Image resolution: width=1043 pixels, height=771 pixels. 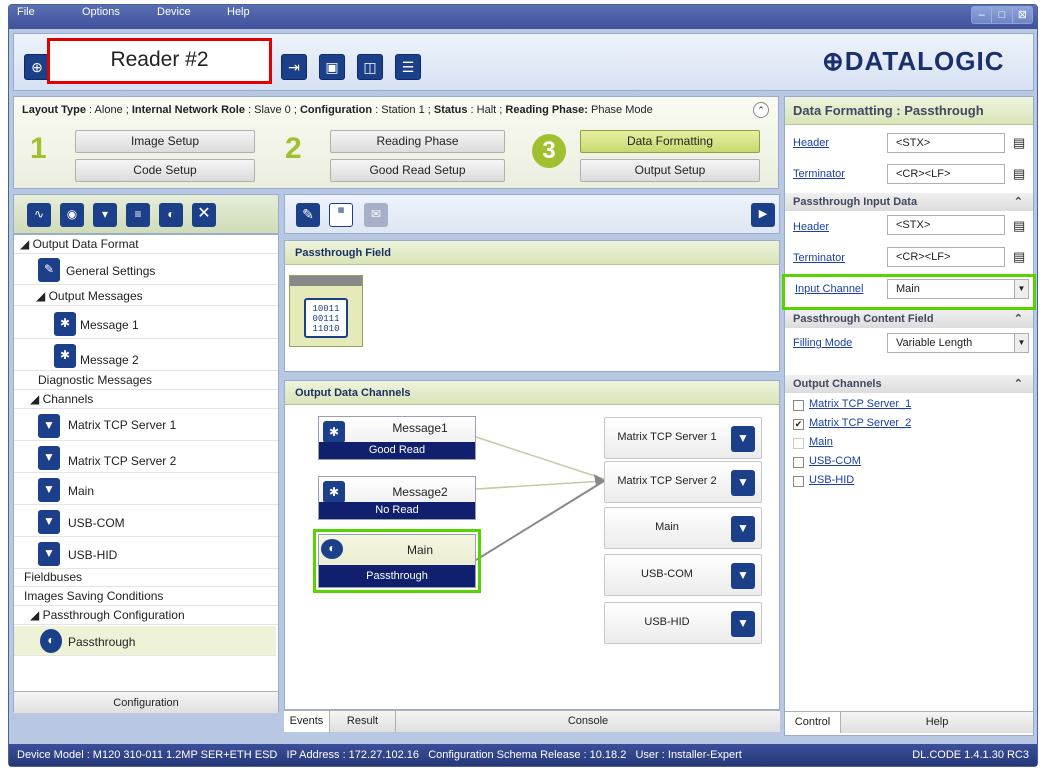 I want to click on tree-general-settings: ✎ General Settings, so click(x=146, y=270).